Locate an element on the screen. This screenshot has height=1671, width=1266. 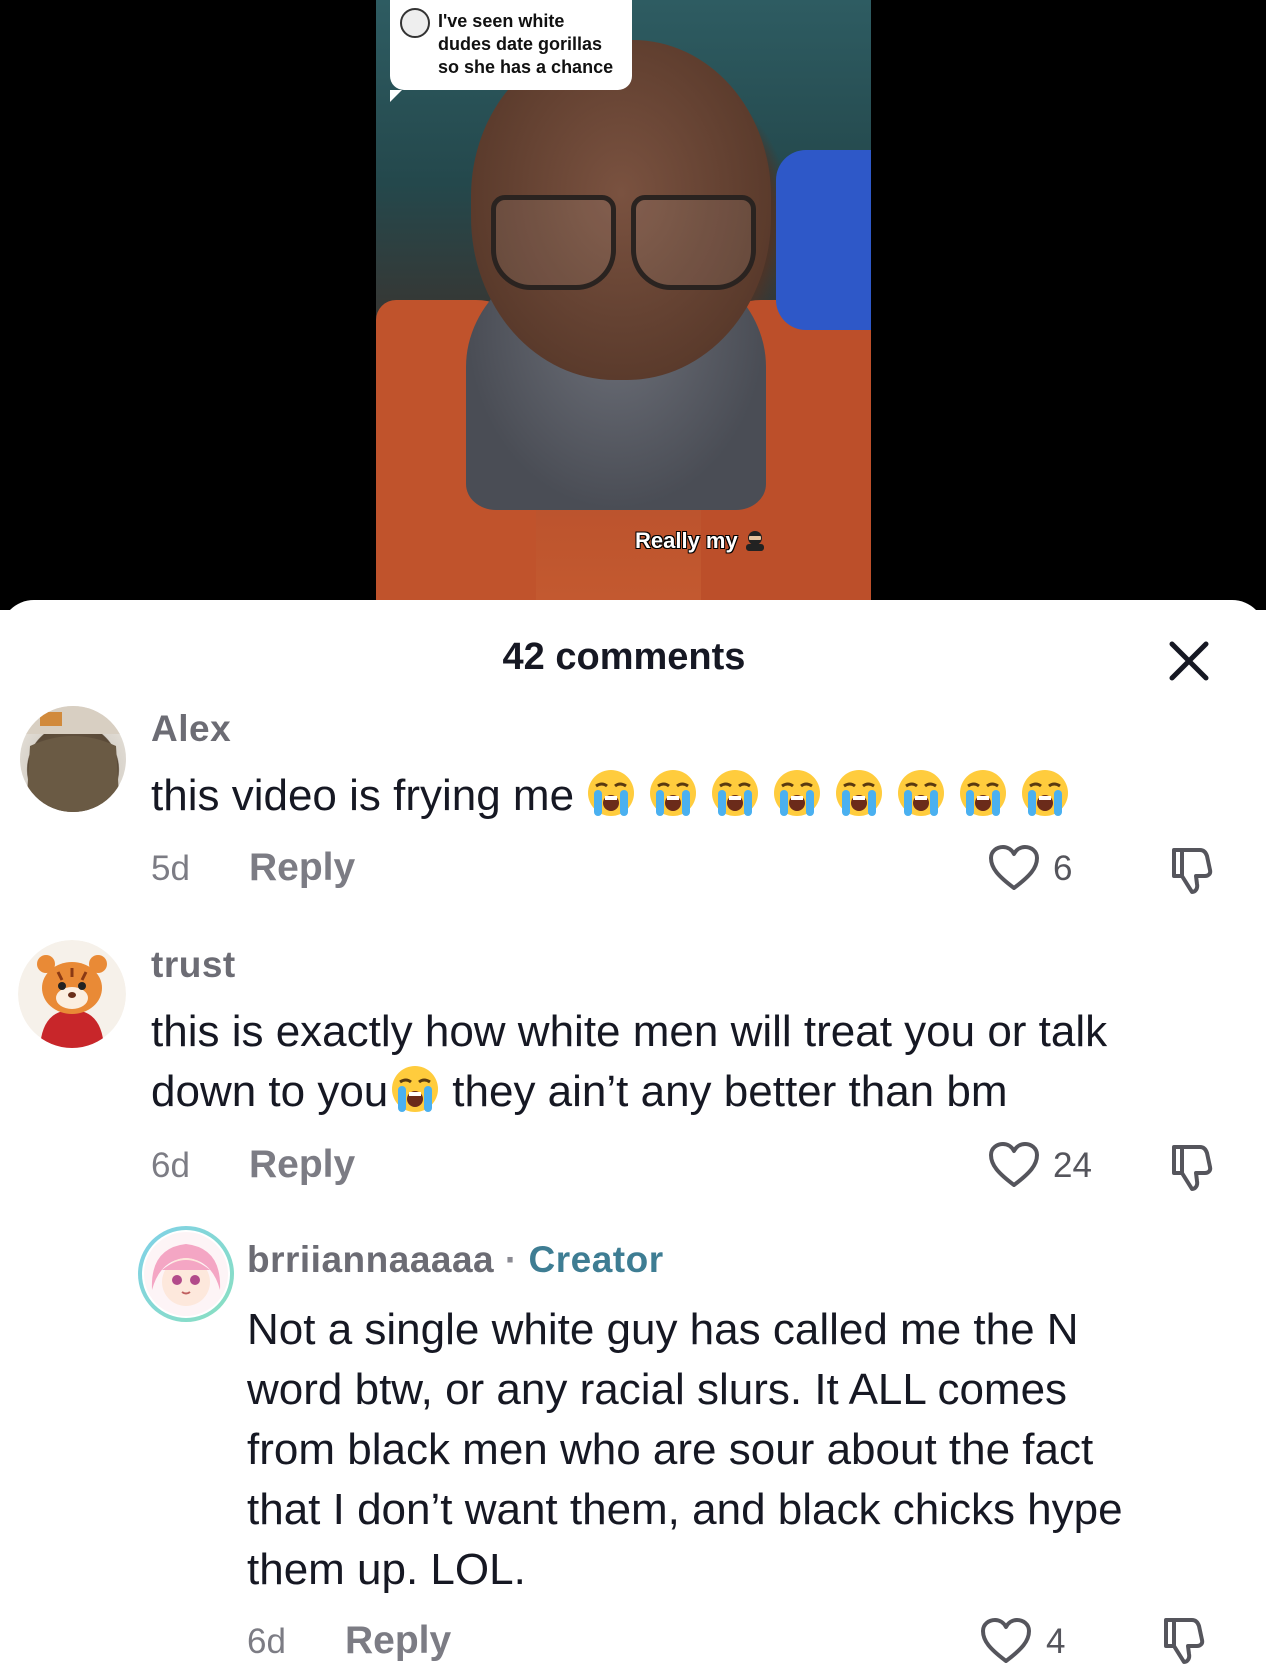
like-count: 6 is located at coordinates (1063, 868).